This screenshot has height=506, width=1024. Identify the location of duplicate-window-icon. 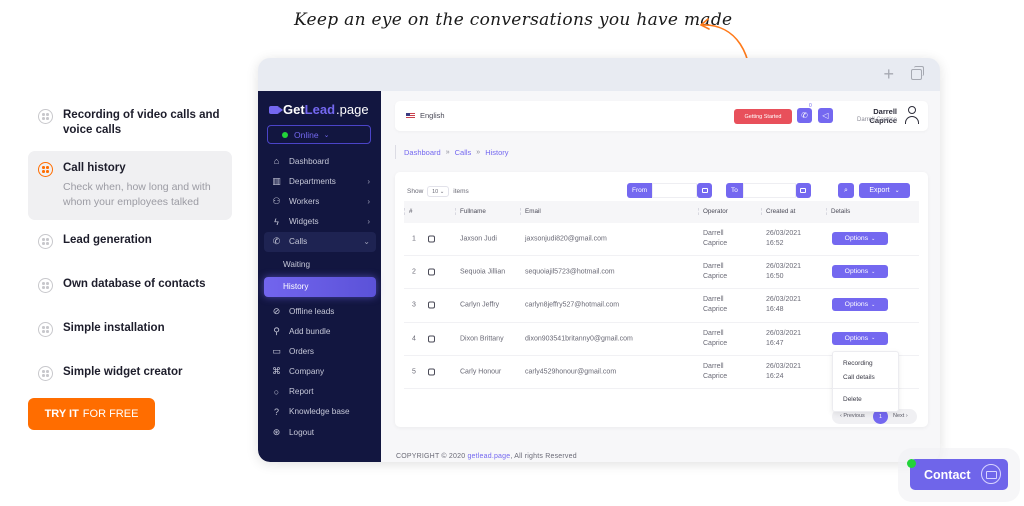
(917, 73).